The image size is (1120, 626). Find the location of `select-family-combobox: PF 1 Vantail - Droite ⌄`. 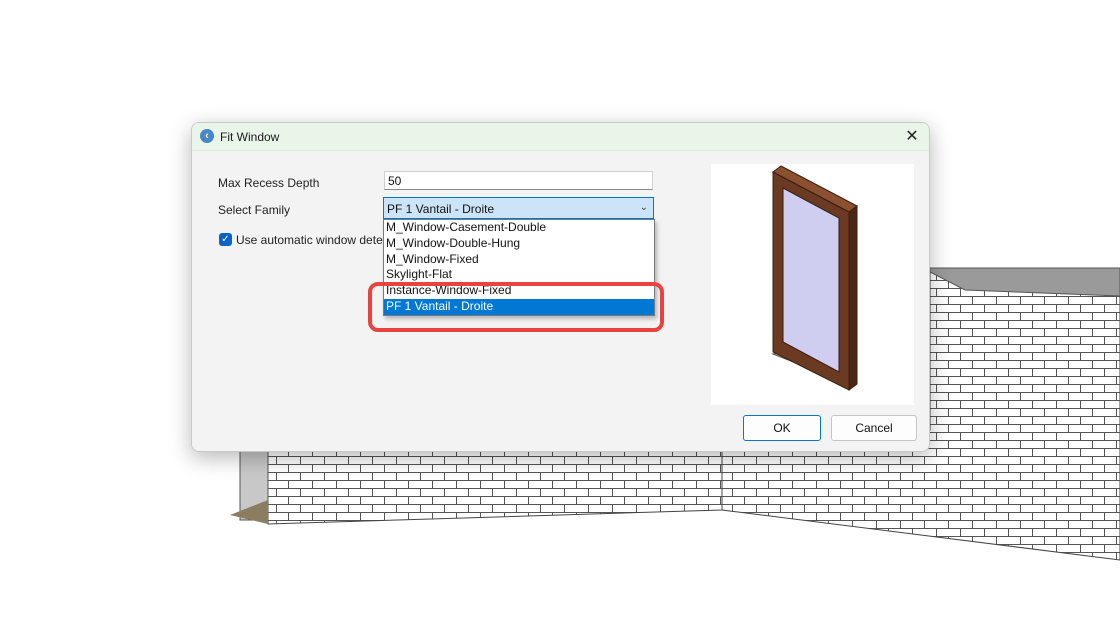

select-family-combobox: PF 1 Vantail - Droite ⌄ is located at coordinates (518, 208).